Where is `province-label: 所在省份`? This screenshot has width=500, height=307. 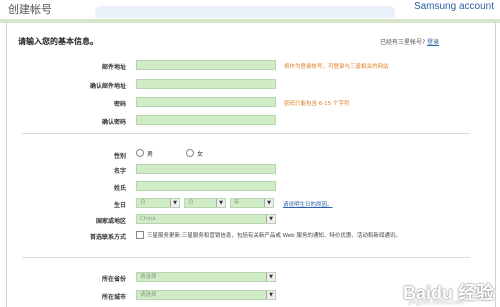
province-label: 所在省份 is located at coordinates (113, 279).